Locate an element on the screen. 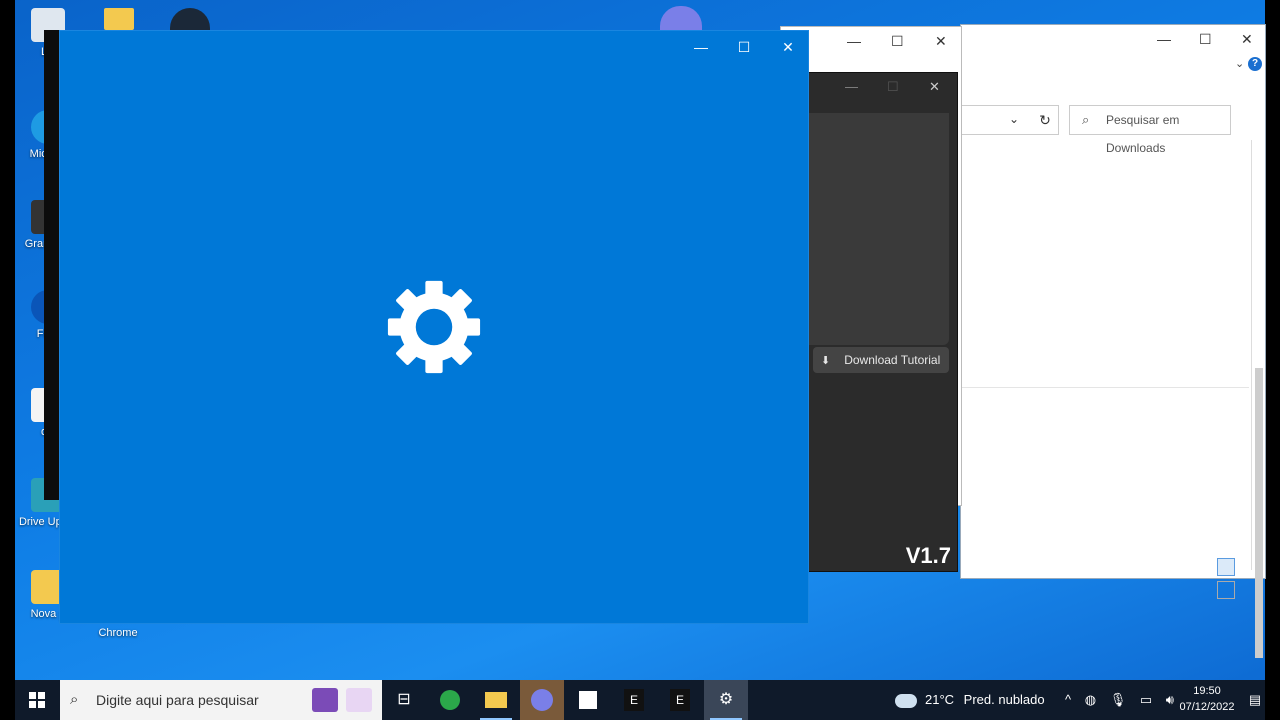 The height and width of the screenshot is (720, 1280). discord-taskbar-icon is located at coordinates (542, 700).